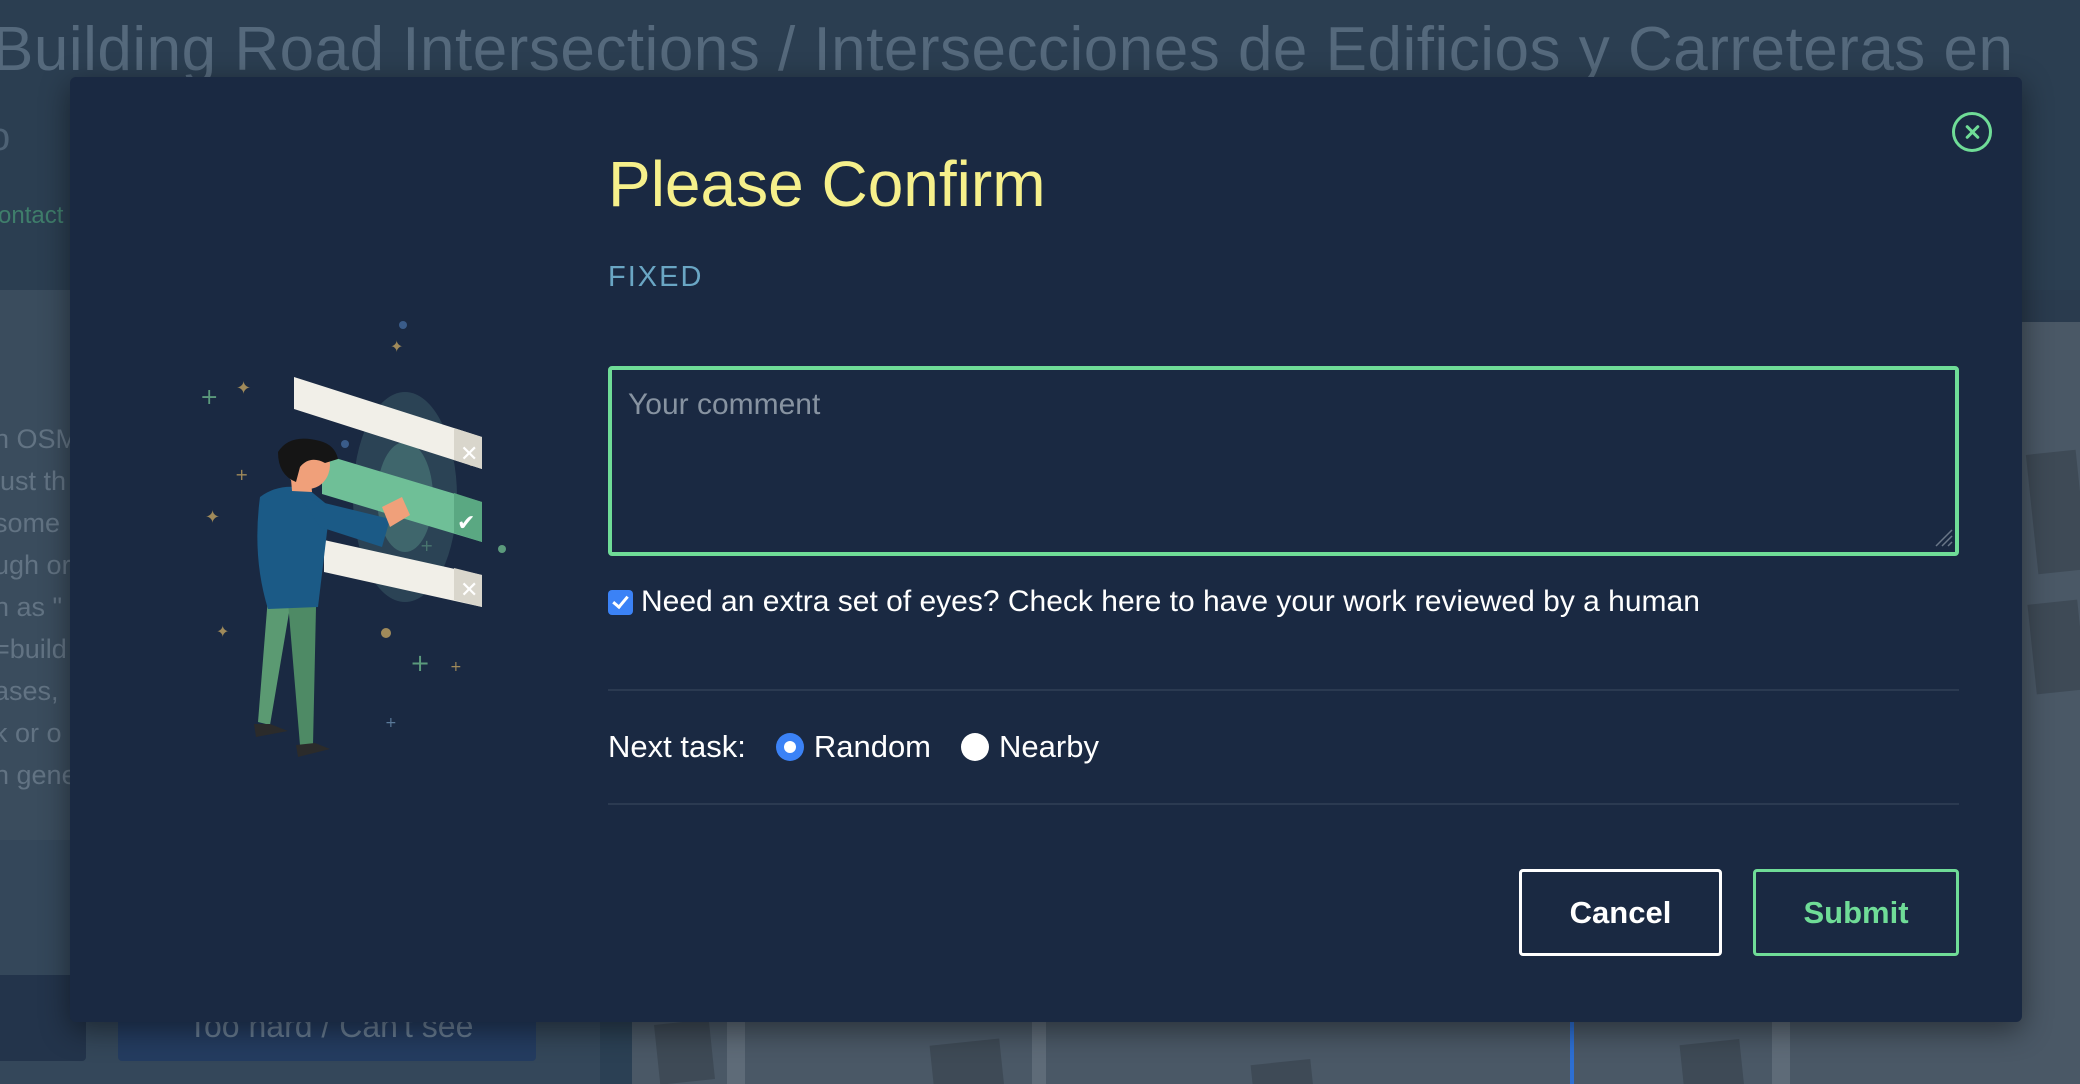 The width and height of the screenshot is (2080, 1084). What do you see at coordinates (1283, 461) in the screenshot?
I see `comment-input` at bounding box center [1283, 461].